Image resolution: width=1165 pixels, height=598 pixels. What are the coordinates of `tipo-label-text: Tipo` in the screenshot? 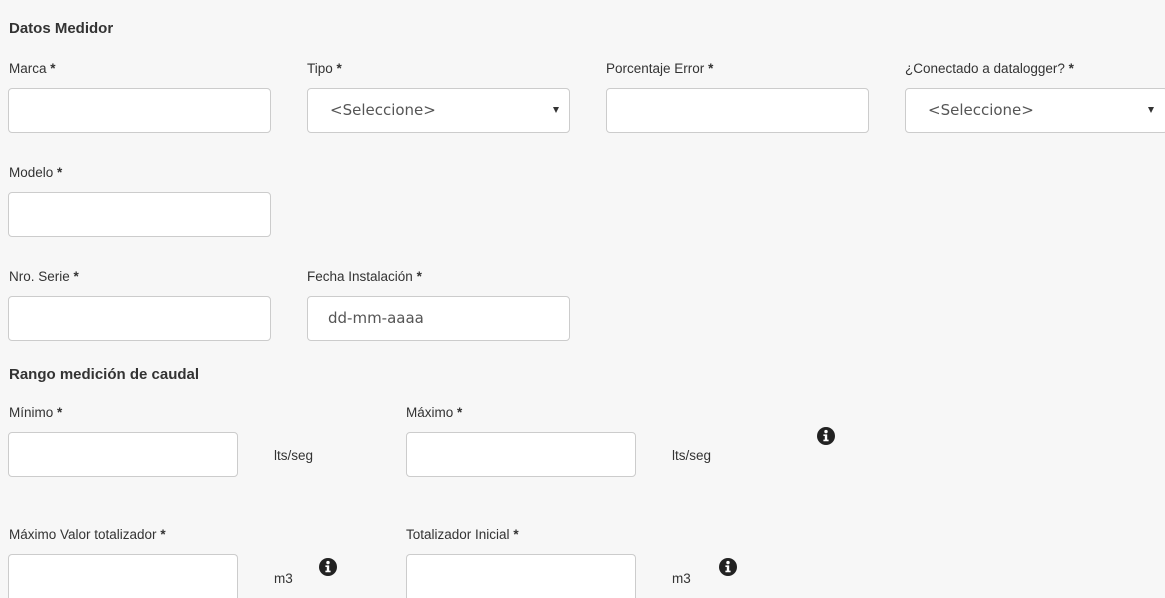 It's located at (320, 68).